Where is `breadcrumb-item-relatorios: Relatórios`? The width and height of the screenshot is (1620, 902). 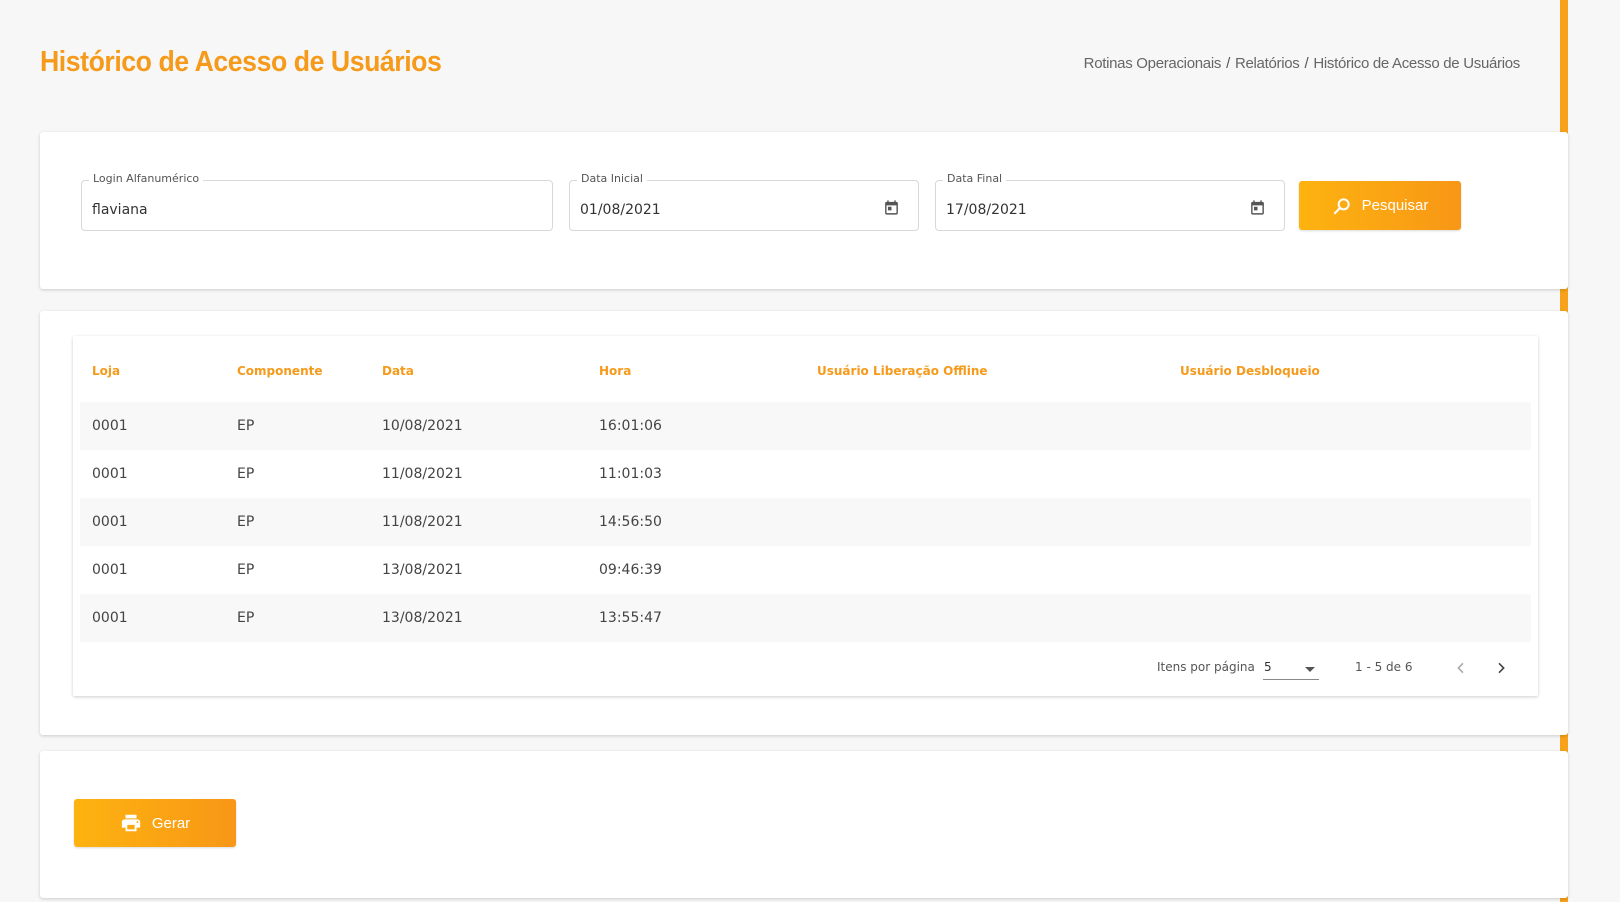
breadcrumb-item-relatorios: Relatórios is located at coordinates (1267, 63).